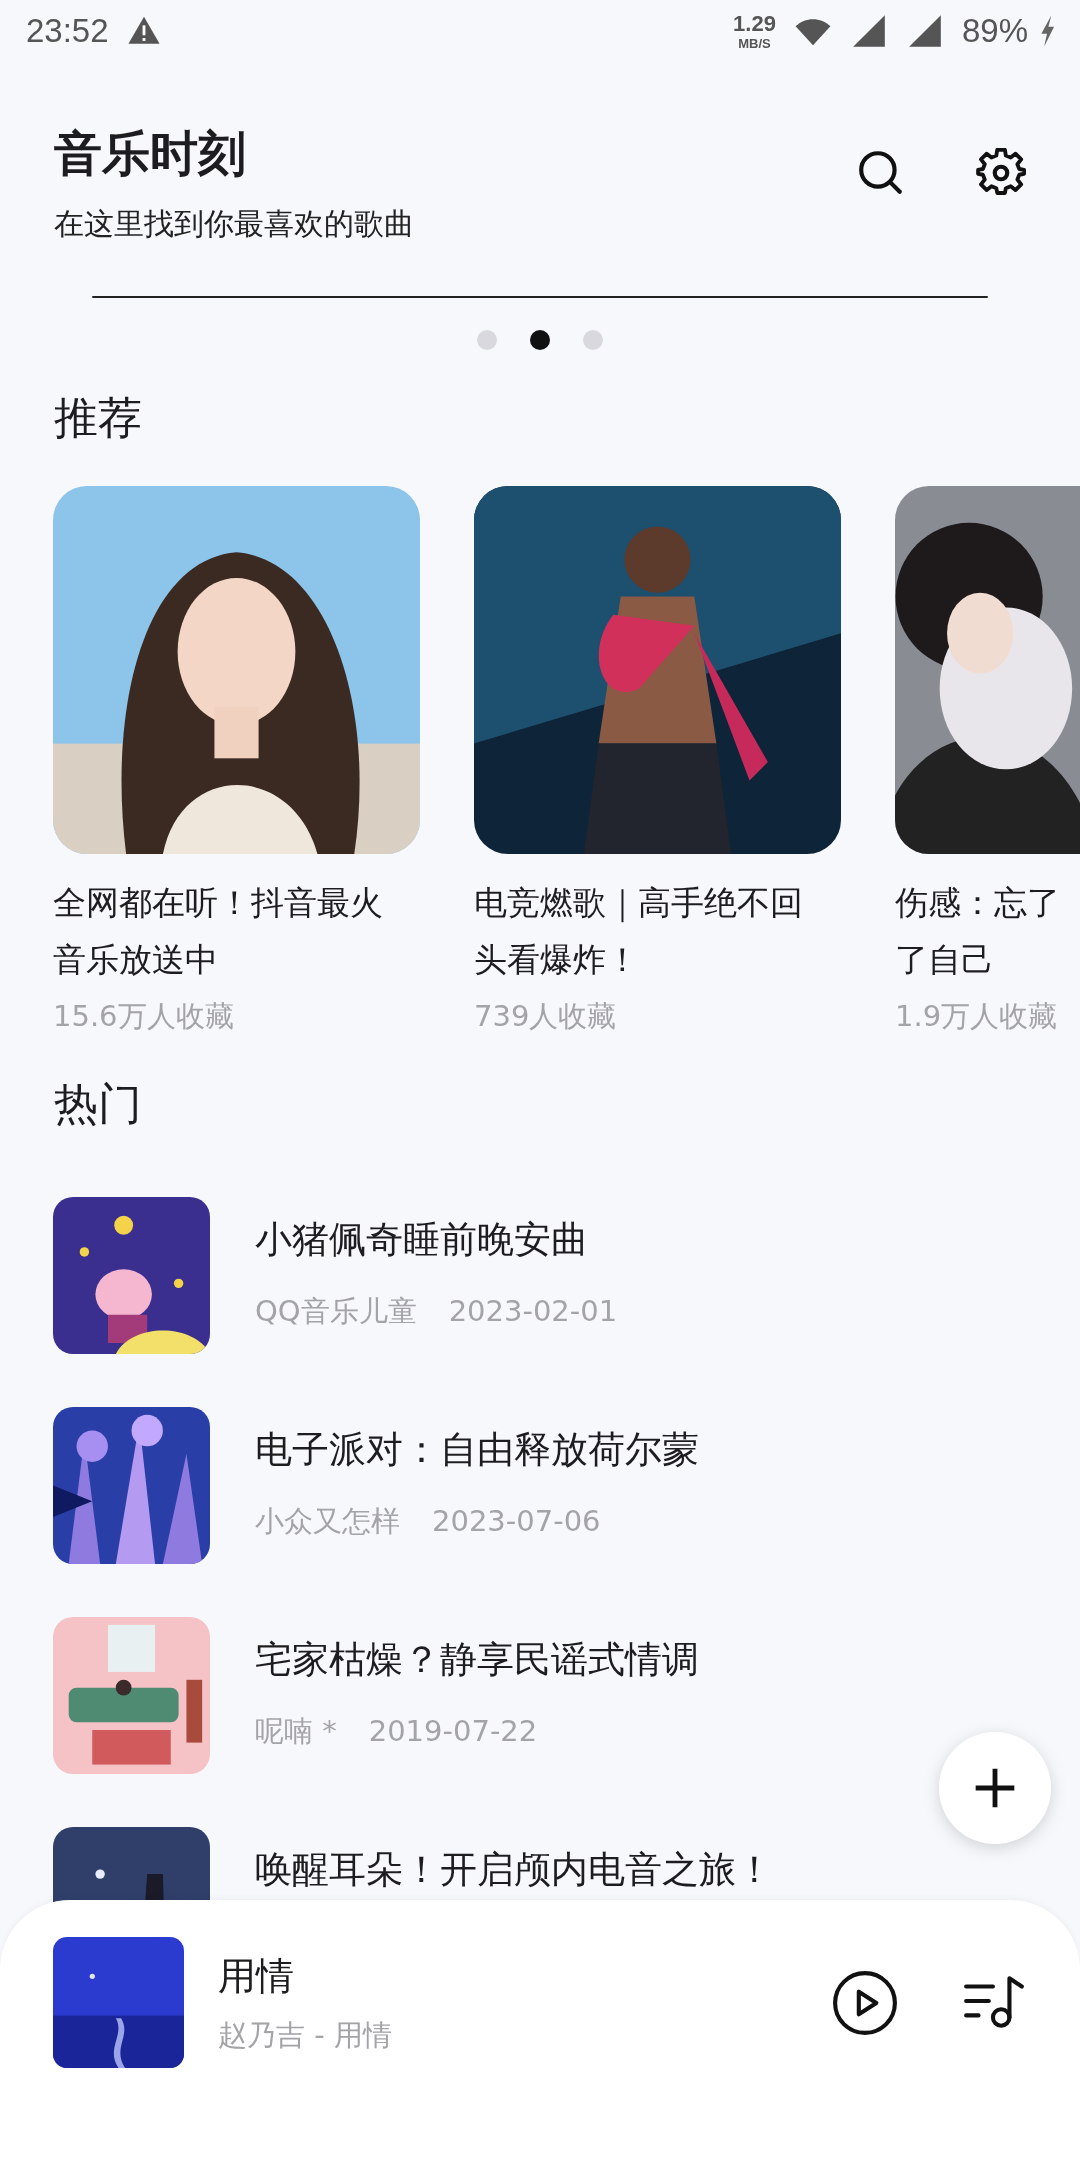  I want to click on song-title: 唤醒耳朵！开启颅内电音之旅！, so click(514, 1870).